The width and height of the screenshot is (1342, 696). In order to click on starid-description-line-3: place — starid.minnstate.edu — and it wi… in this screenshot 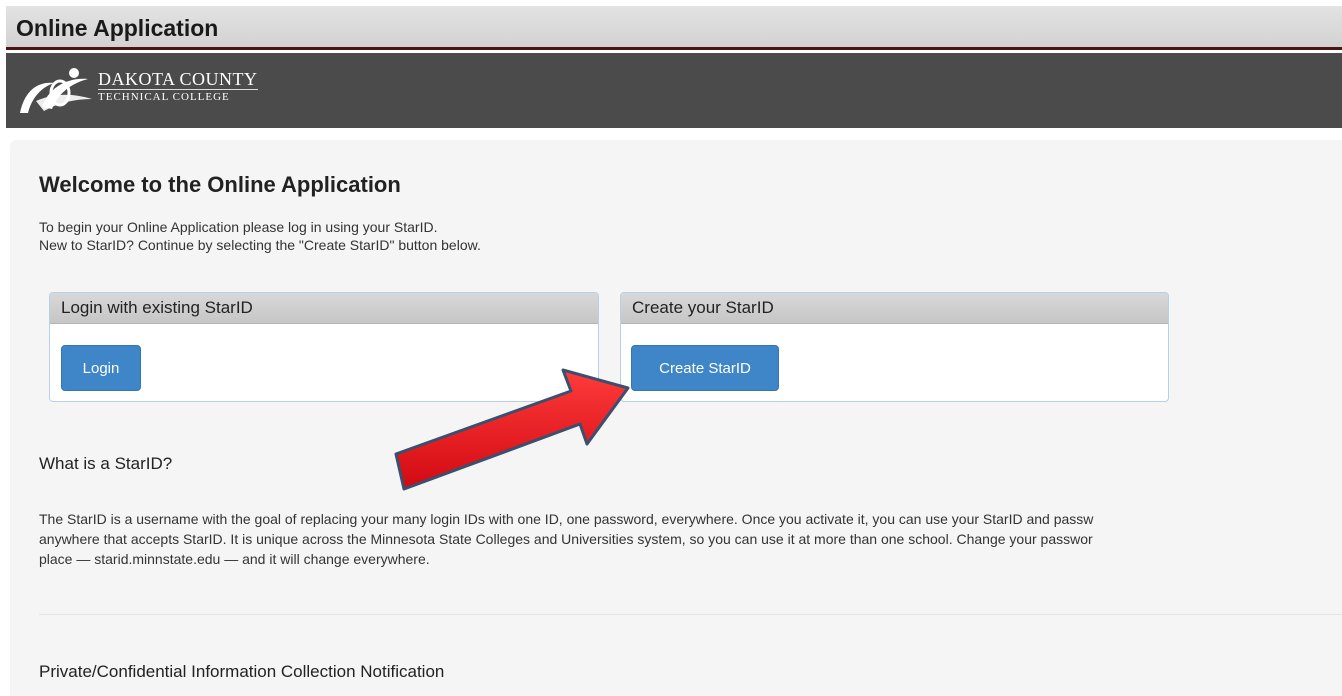, I will do `click(234, 559)`.